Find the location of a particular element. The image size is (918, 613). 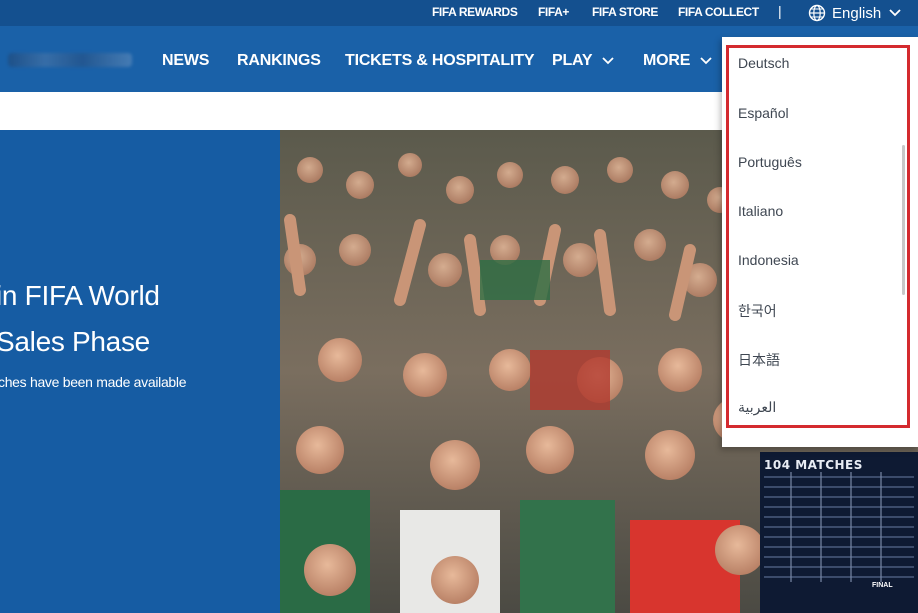

language-option-italiano: Italiano is located at coordinates (760, 211).